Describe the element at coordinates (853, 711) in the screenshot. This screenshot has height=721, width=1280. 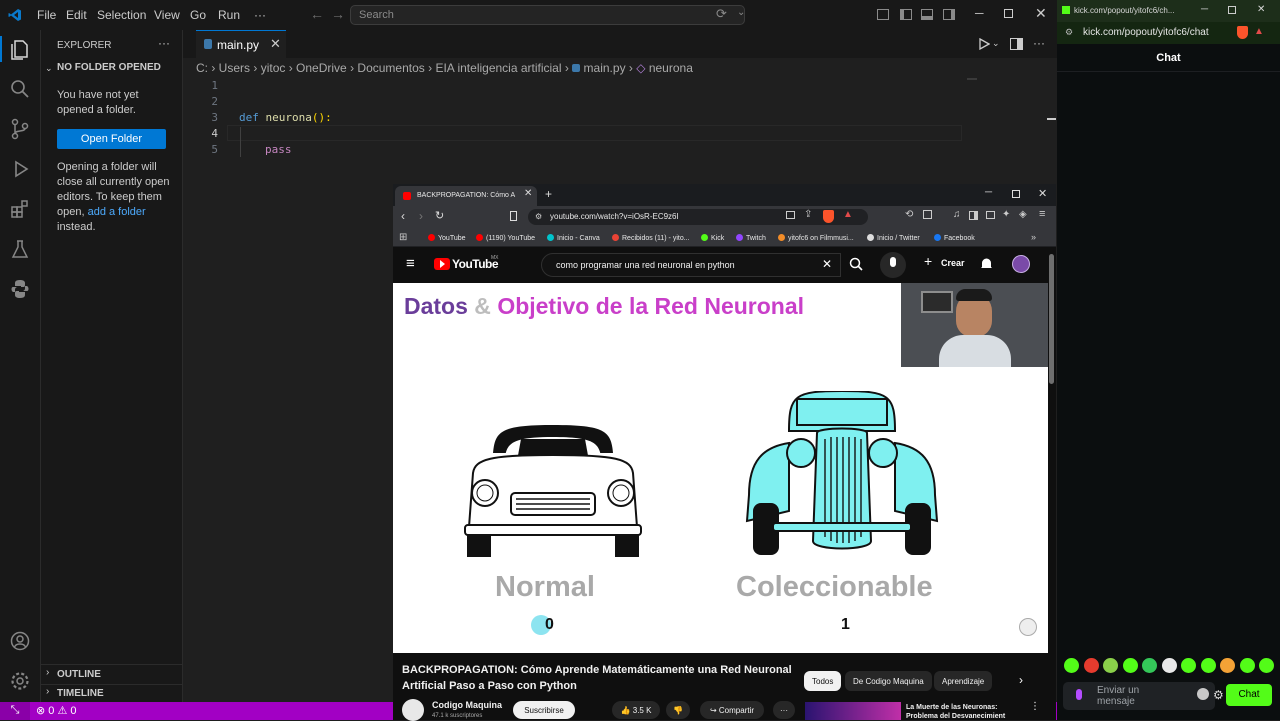
I see `recommended-thumbnail` at that location.